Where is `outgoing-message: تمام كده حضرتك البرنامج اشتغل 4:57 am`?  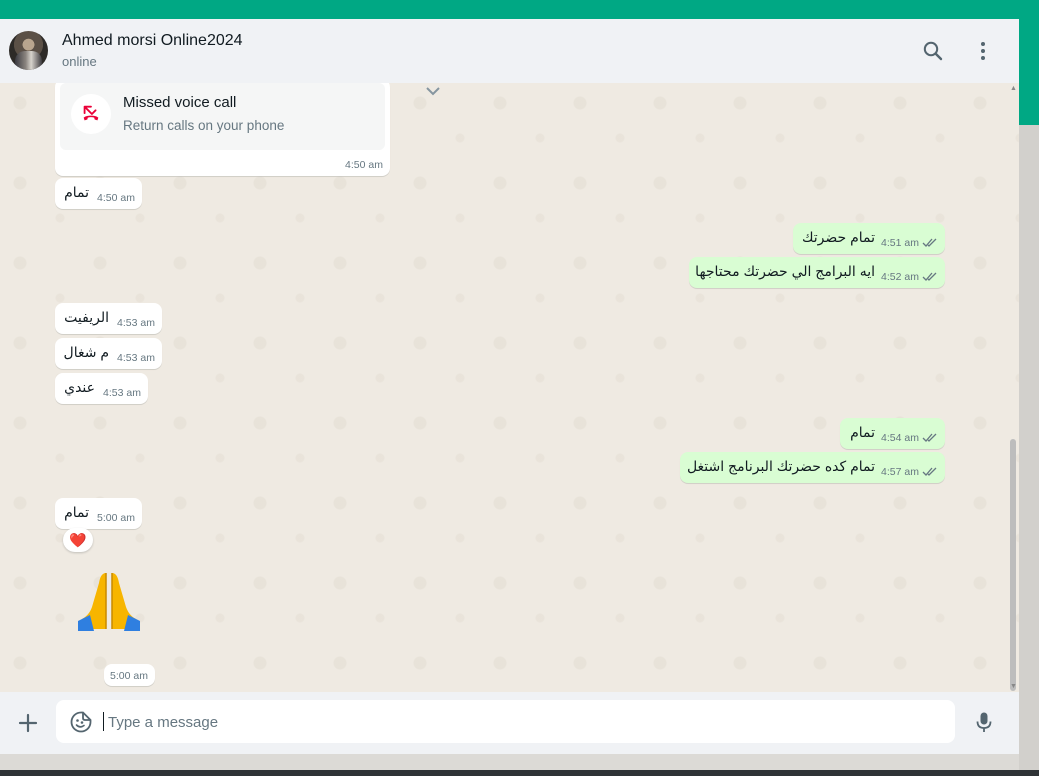 outgoing-message: تمام كده حضرتك البرنامج اشتغل 4:57 am is located at coordinates (812, 467).